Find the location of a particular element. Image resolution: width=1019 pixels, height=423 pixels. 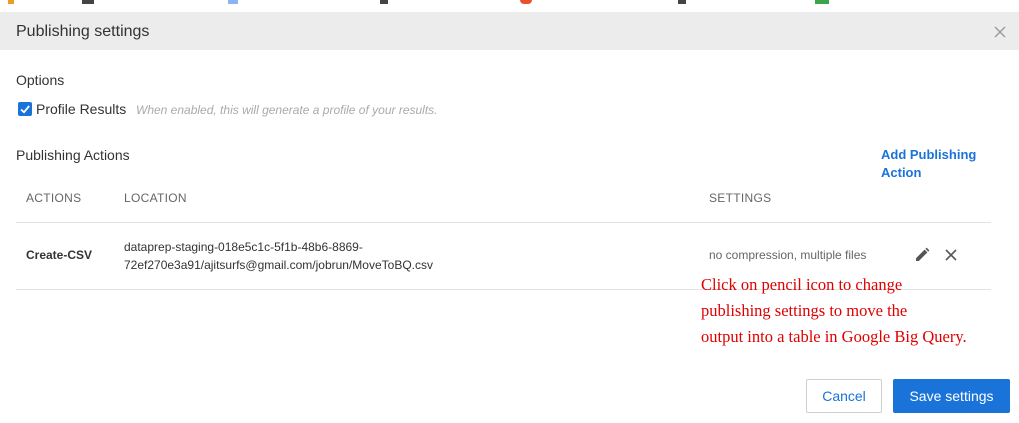

settings-cell: no compression, multiple files is located at coordinates (788, 255).